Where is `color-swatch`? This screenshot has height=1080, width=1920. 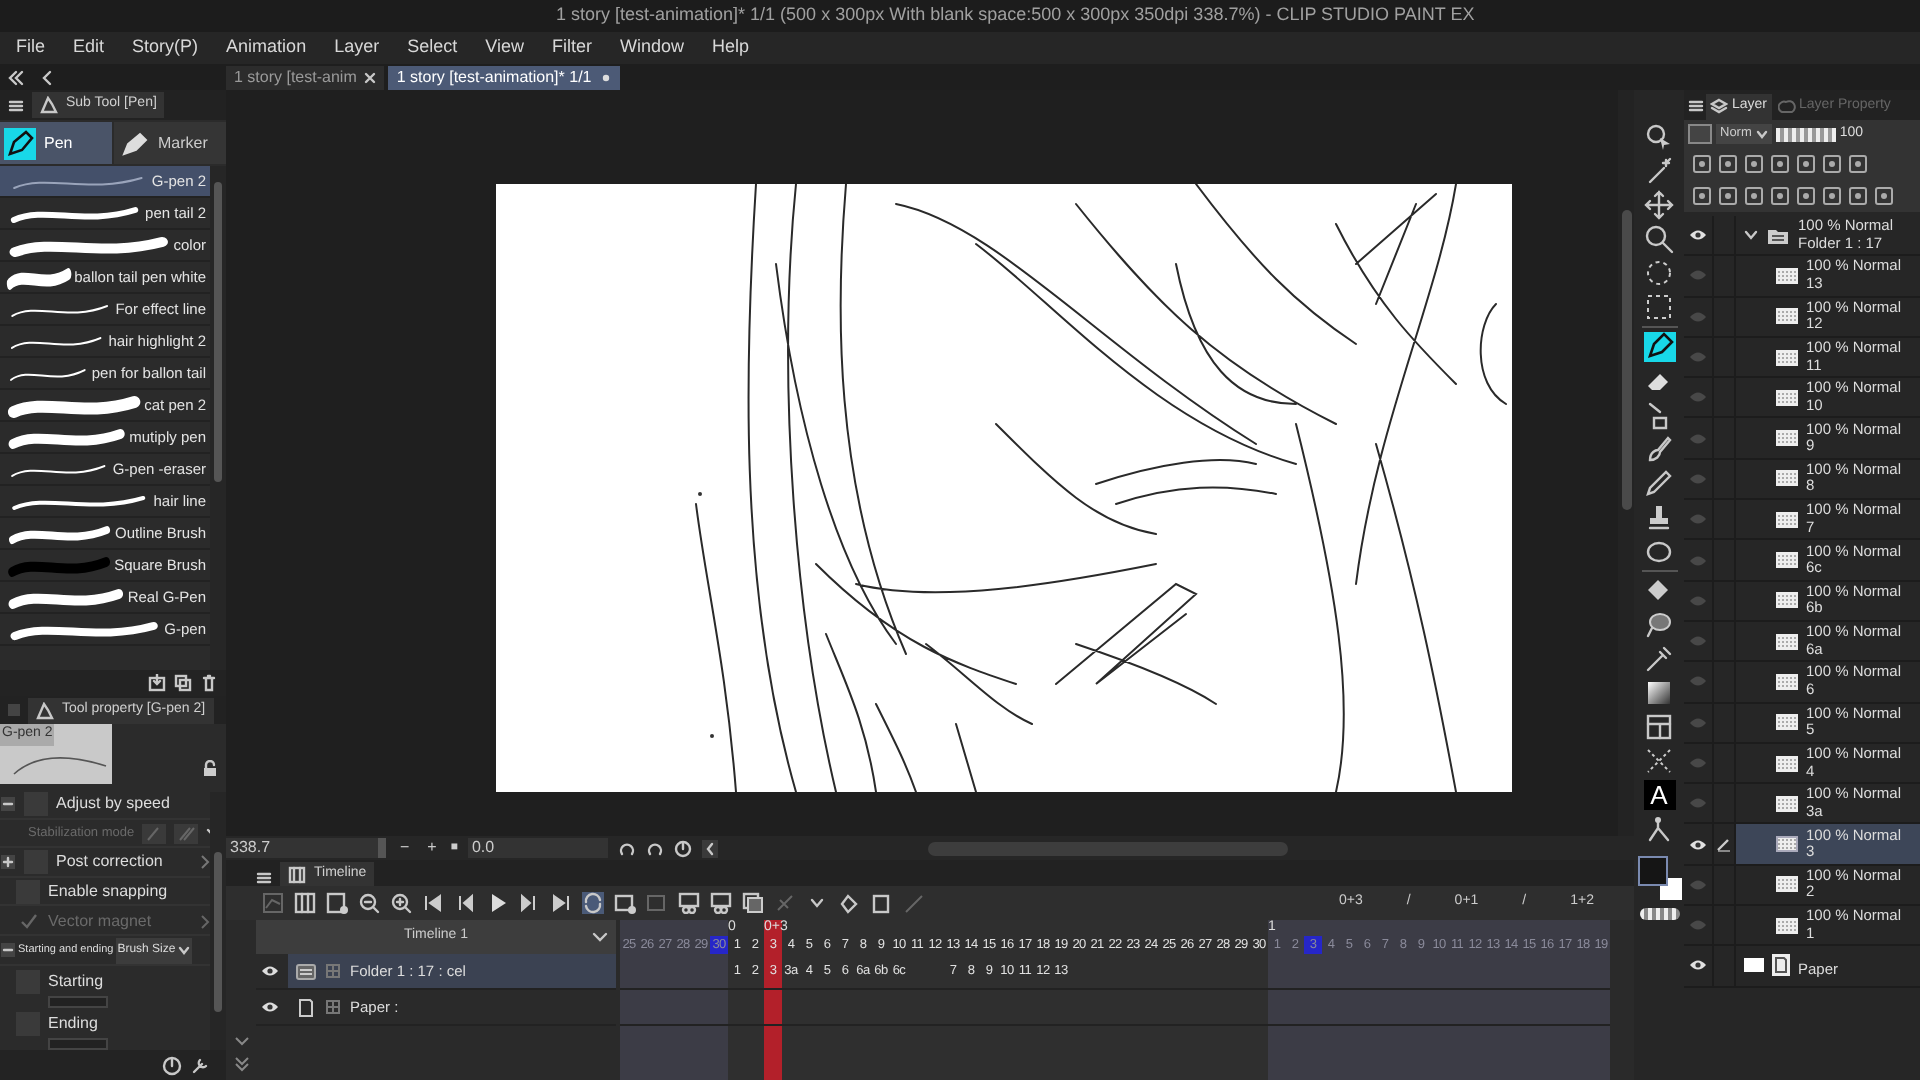
color-swatch is located at coordinates (1700, 134).